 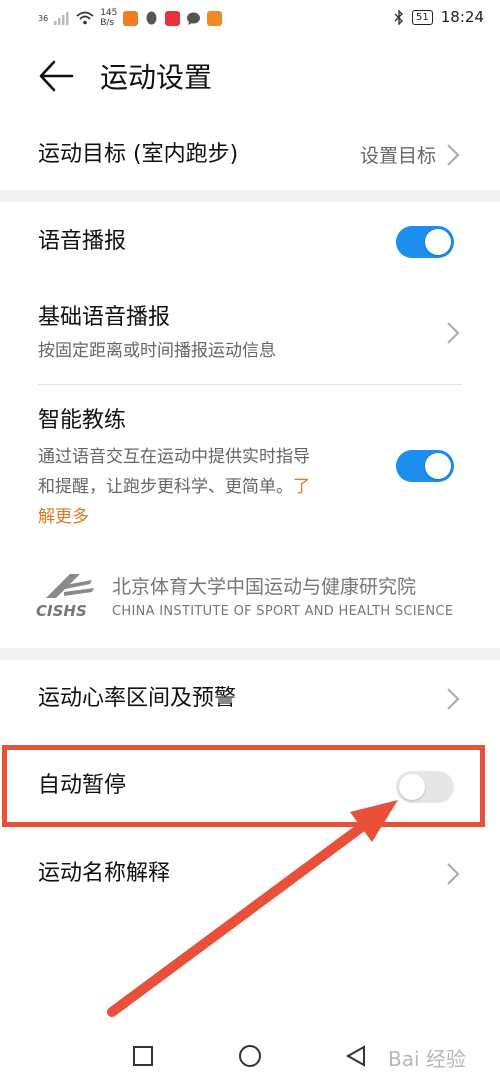 What do you see at coordinates (427, 1059) in the screenshot?
I see `watermark: Bai 经验` at bounding box center [427, 1059].